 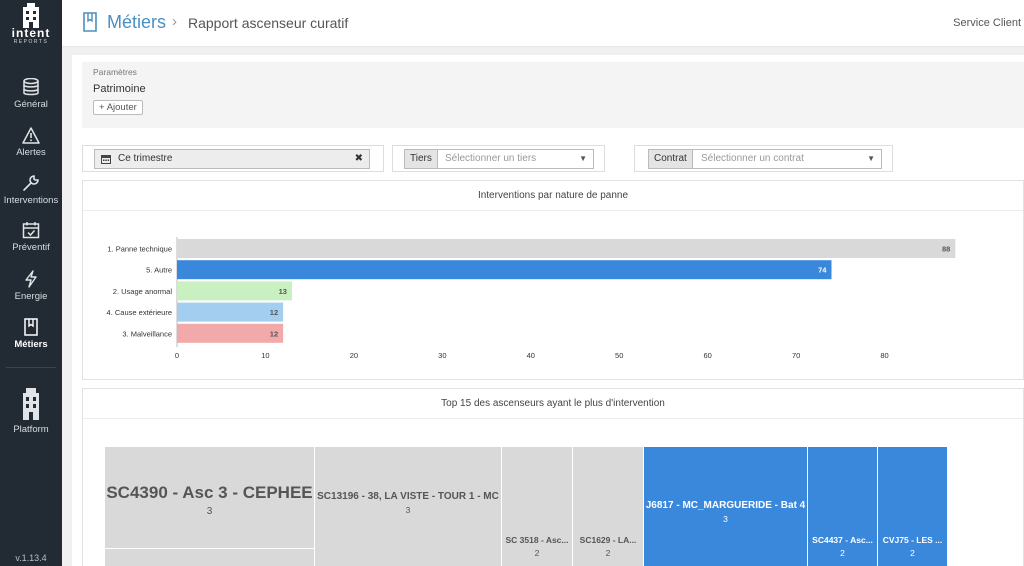 I want to click on x-tick-label: 0, so click(x=177, y=355).